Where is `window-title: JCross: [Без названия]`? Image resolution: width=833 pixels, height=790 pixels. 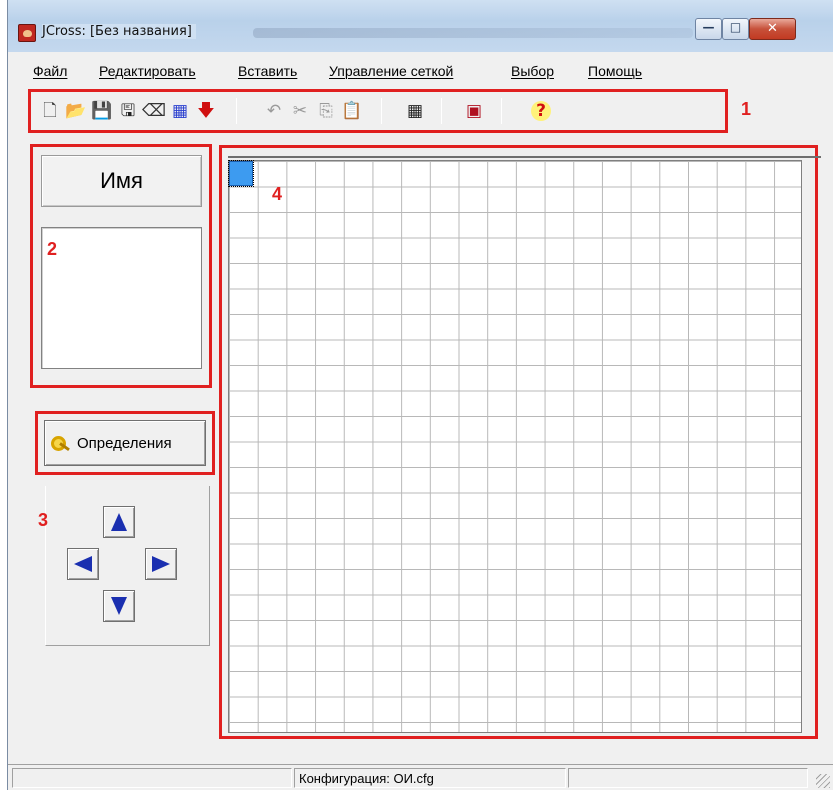
window-title: JCross: [Без названия] is located at coordinates (119, 31).